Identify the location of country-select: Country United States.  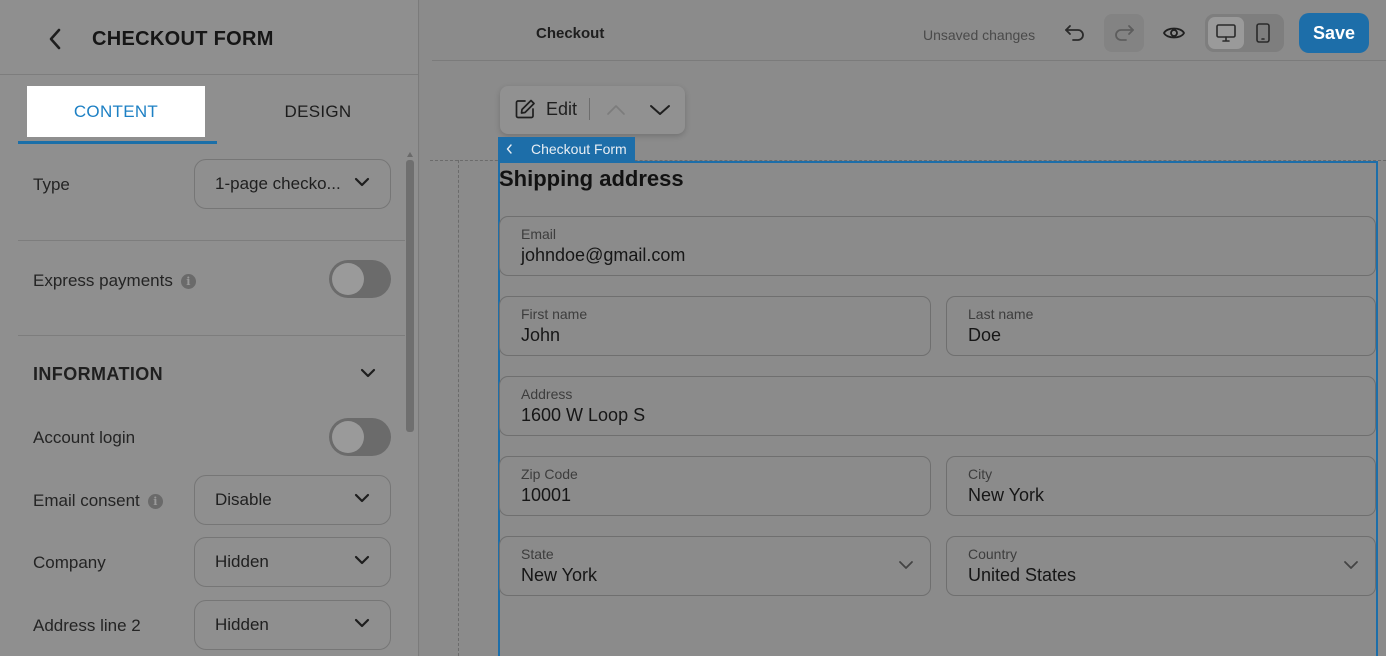
(1161, 566).